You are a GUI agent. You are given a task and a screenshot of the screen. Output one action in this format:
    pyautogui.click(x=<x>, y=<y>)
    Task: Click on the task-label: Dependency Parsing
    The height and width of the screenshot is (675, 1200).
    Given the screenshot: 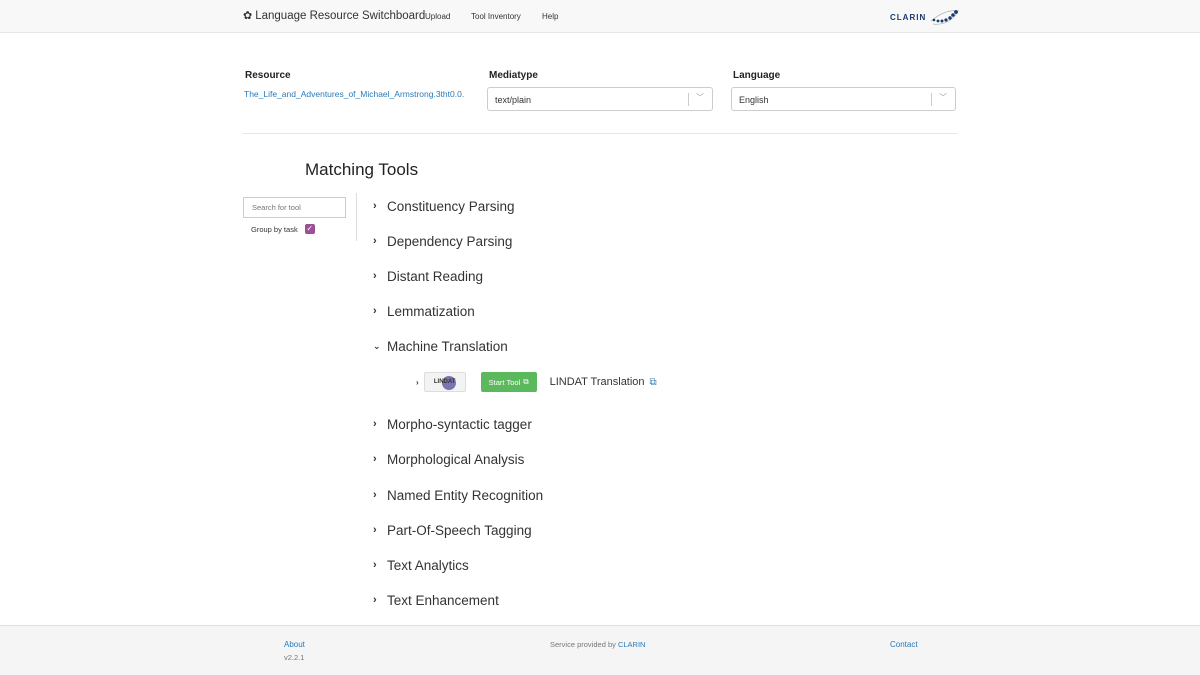 What is the action you would take?
    pyautogui.click(x=450, y=241)
    